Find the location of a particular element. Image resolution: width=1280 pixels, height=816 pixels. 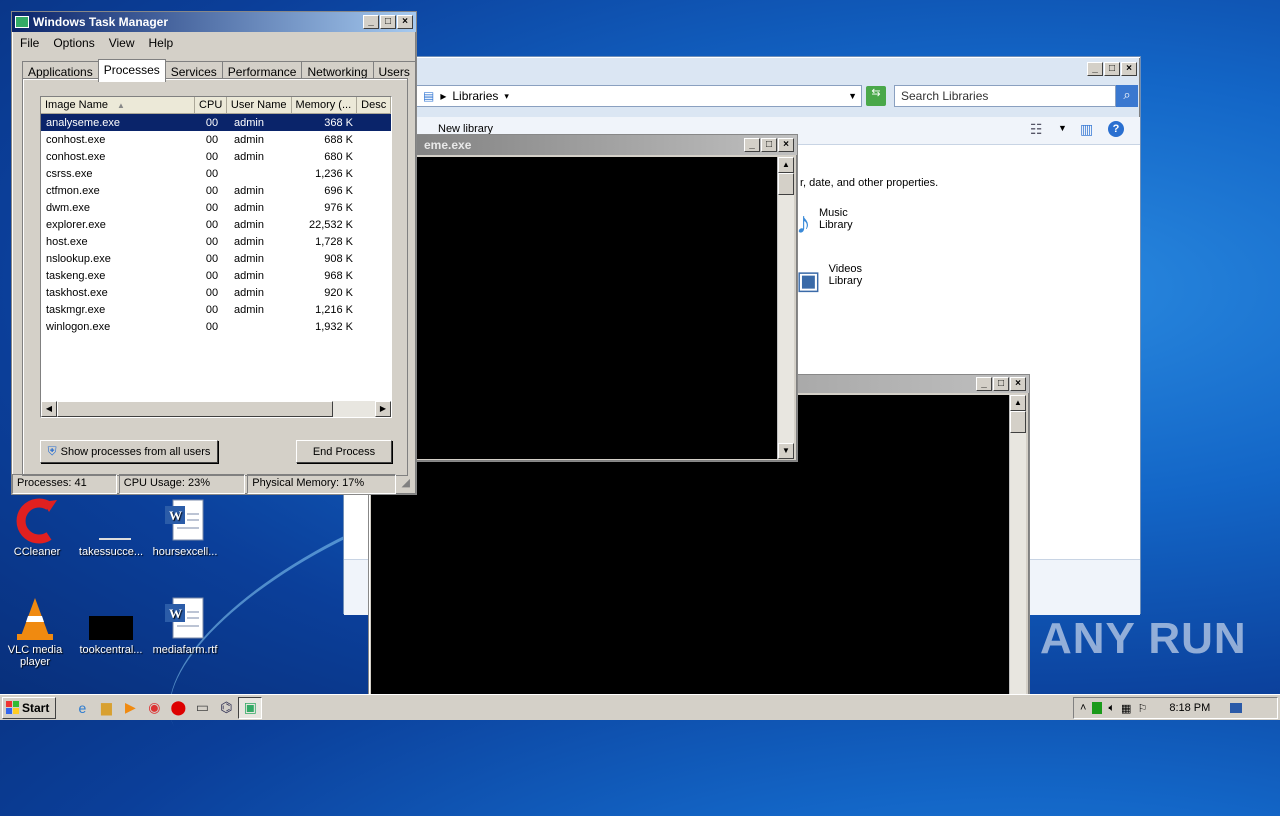

videos-library-item: ▣ Videos Library is located at coordinates (829, 280).